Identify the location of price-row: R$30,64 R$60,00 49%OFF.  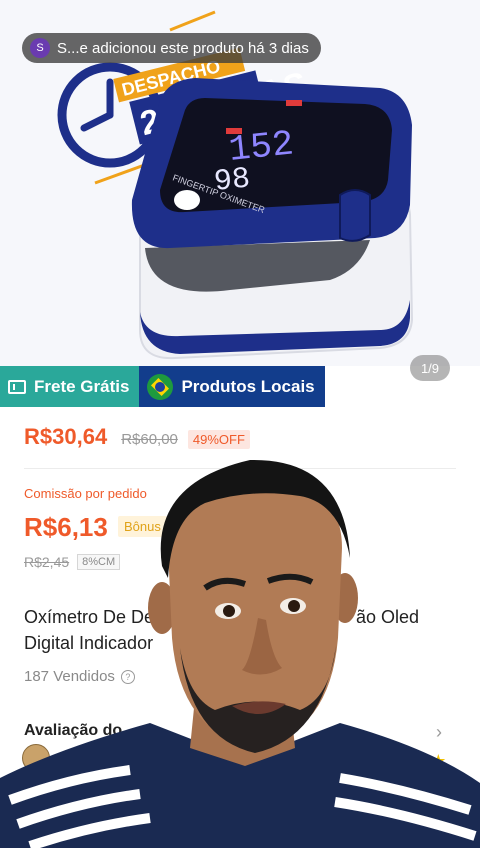
(137, 437).